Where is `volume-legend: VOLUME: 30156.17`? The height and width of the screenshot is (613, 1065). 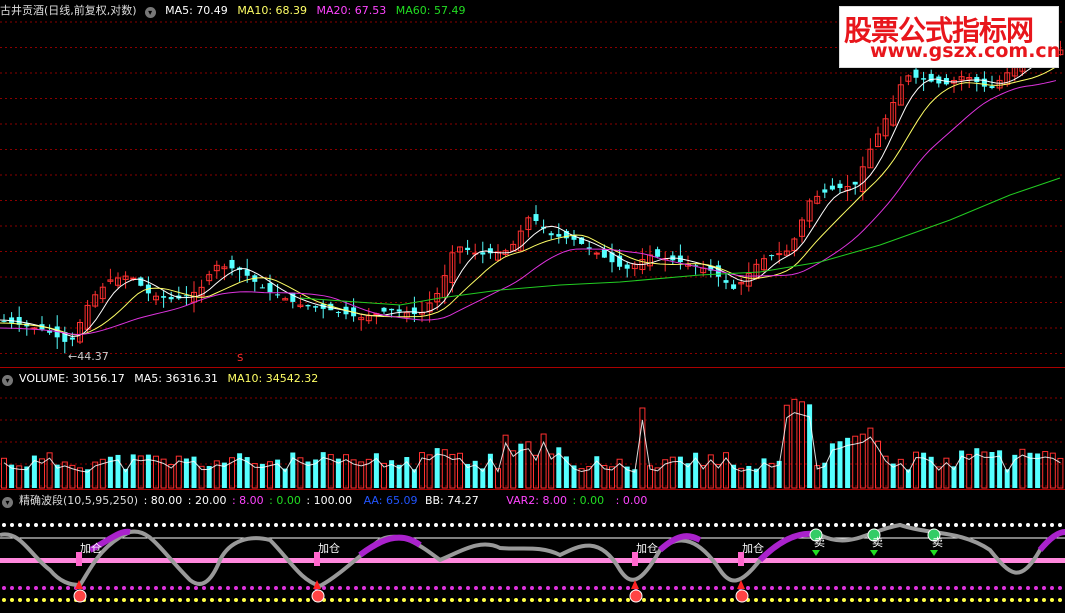
volume-legend: VOLUME: 30156.17 is located at coordinates (72, 378).